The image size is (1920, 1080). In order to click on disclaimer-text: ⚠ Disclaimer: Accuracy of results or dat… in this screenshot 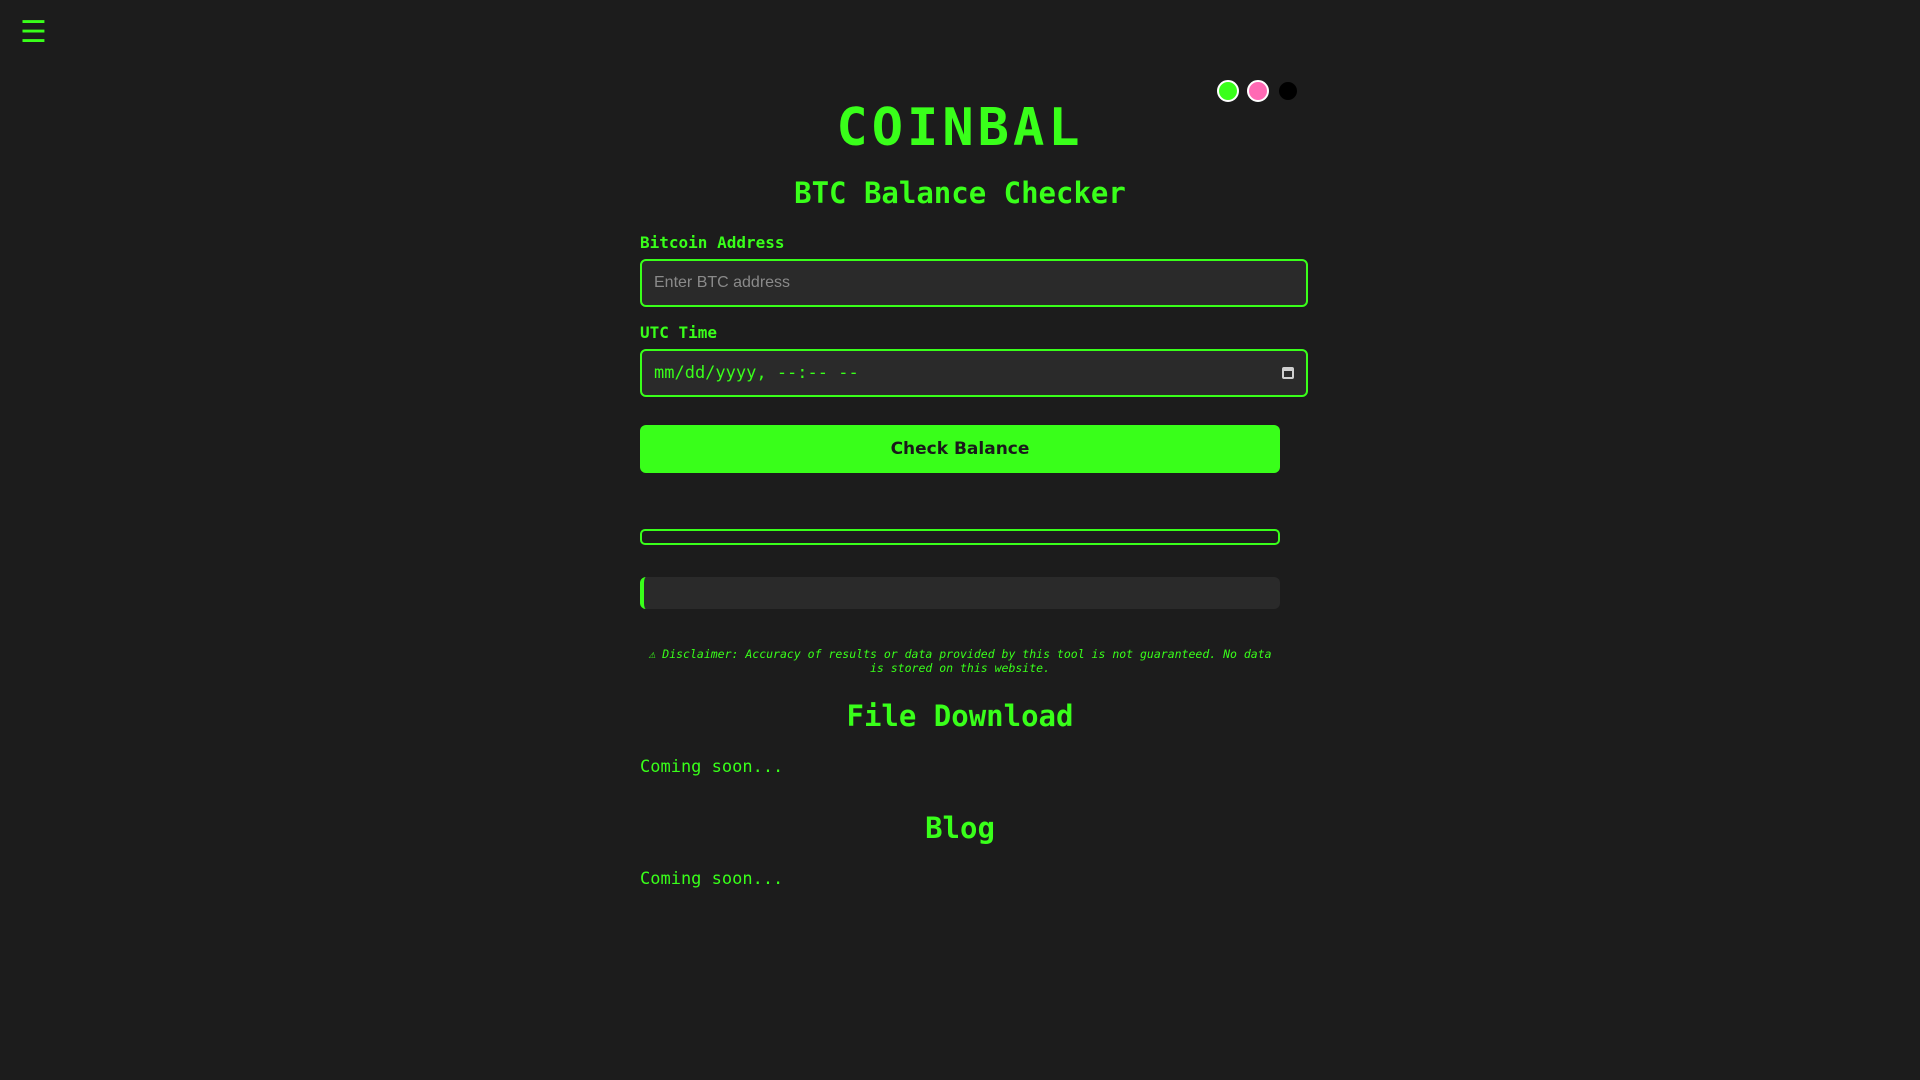, I will do `click(960, 661)`.